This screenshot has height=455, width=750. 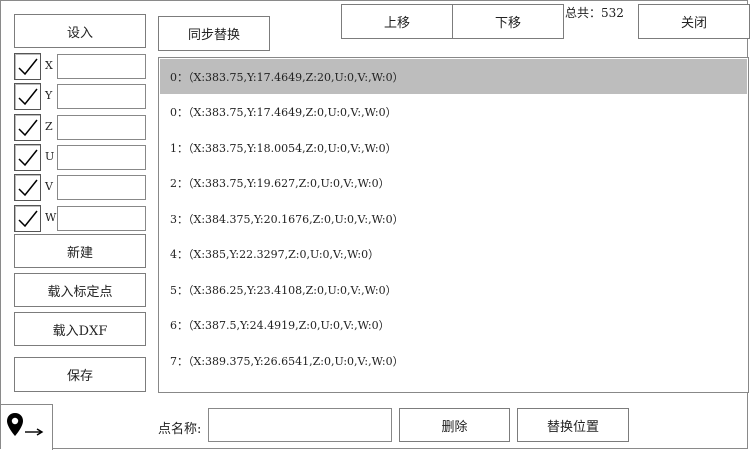 I want to click on axis-input-z, so click(x=101, y=127).